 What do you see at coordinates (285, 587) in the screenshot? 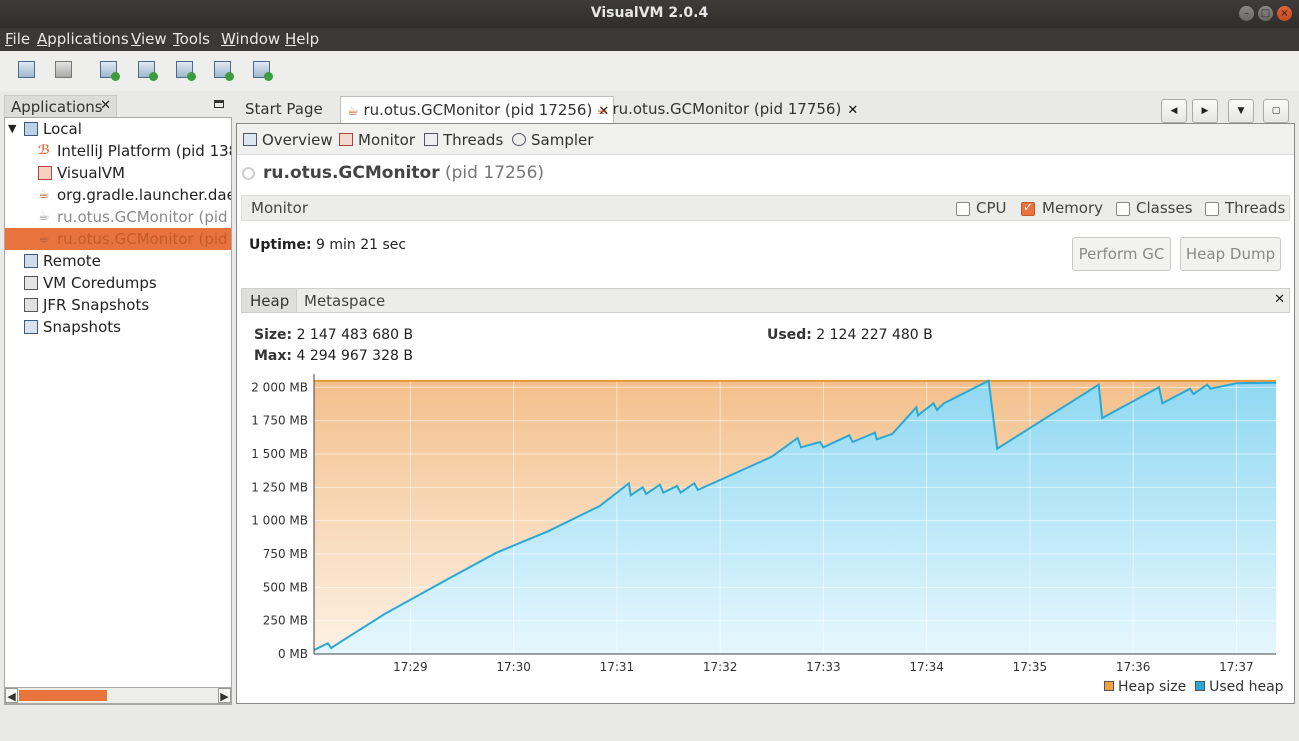
I see `y-tick-label: 500 MB` at bounding box center [285, 587].